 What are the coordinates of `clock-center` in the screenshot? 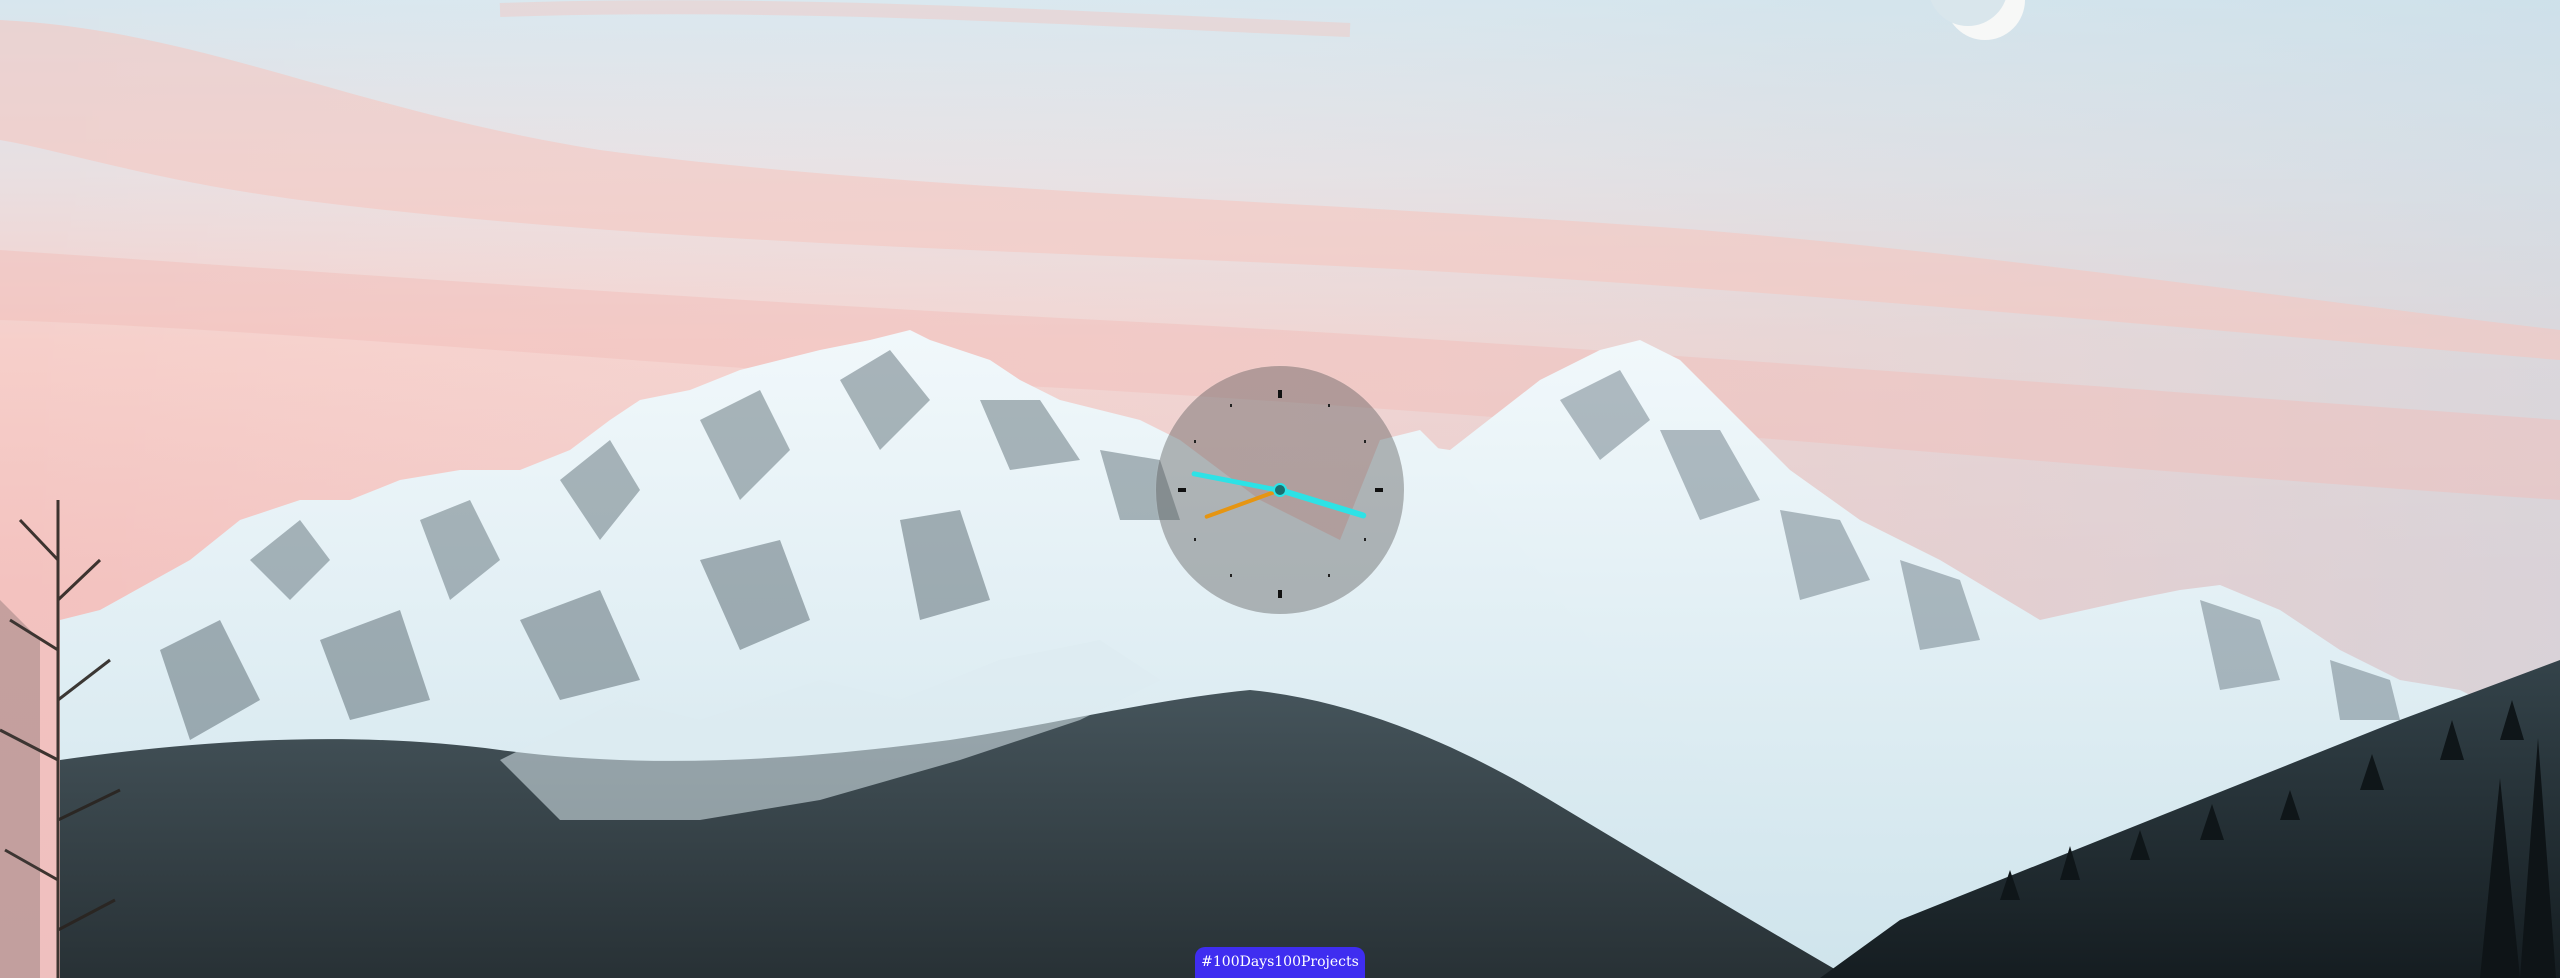 It's located at (1280, 490).